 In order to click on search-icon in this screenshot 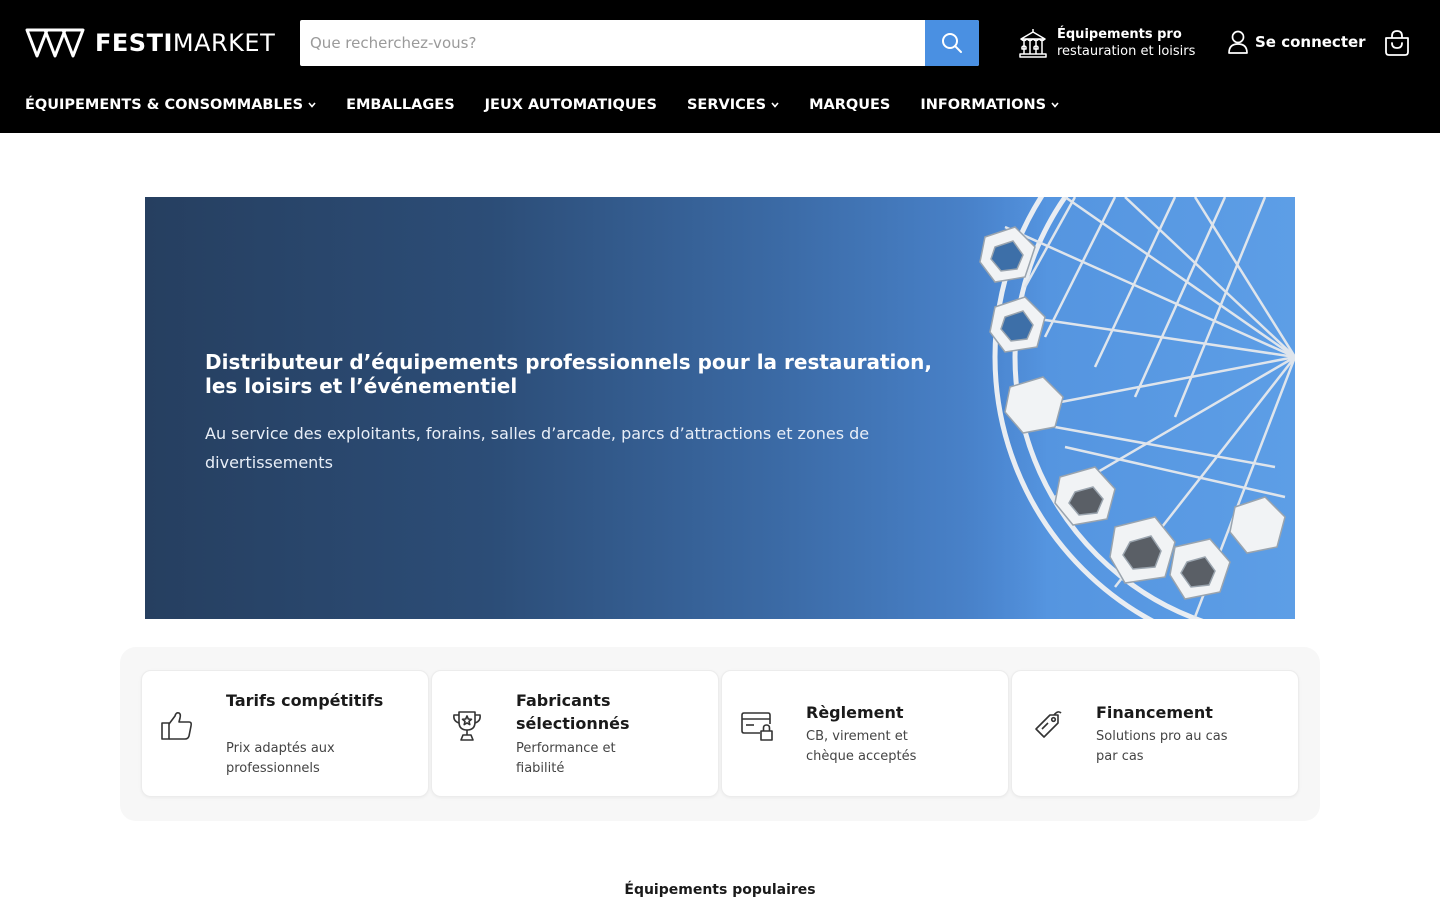, I will do `click(952, 43)`.